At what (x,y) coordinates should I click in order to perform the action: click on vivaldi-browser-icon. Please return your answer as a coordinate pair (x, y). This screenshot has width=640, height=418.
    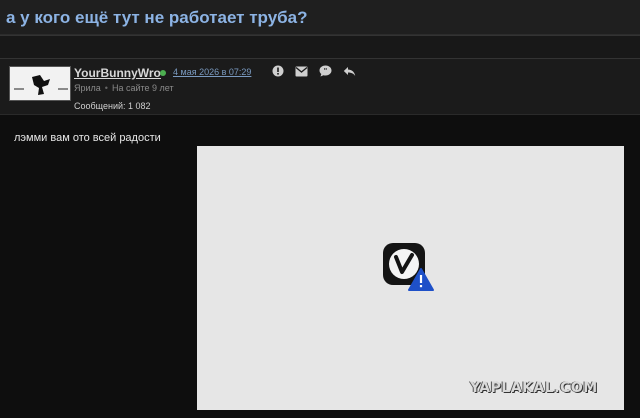
    Looking at the image, I should click on (408, 267).